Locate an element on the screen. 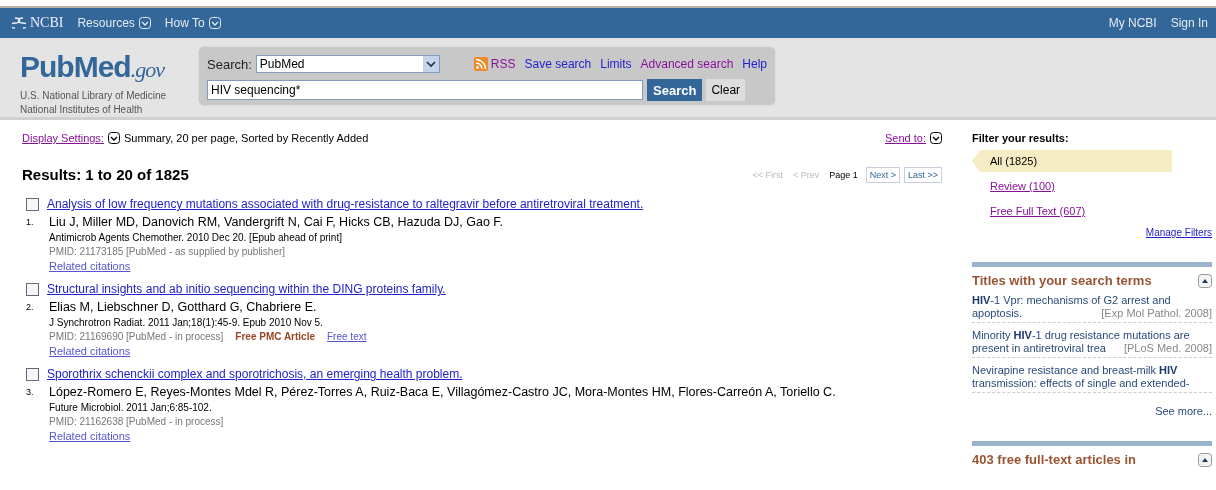 The height and width of the screenshot is (490, 1216). related-title-link: Minority HIV-1 drug resistance mutations are present in antiretroviral trea [PLoS Med. 2008] is located at coordinates (1092, 342).